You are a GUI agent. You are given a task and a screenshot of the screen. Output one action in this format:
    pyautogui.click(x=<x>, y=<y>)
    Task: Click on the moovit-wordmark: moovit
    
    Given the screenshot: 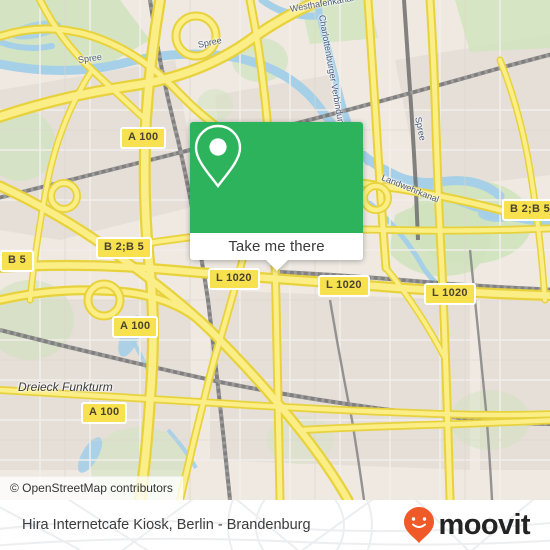 What is the action you would take?
    pyautogui.click(x=484, y=524)
    